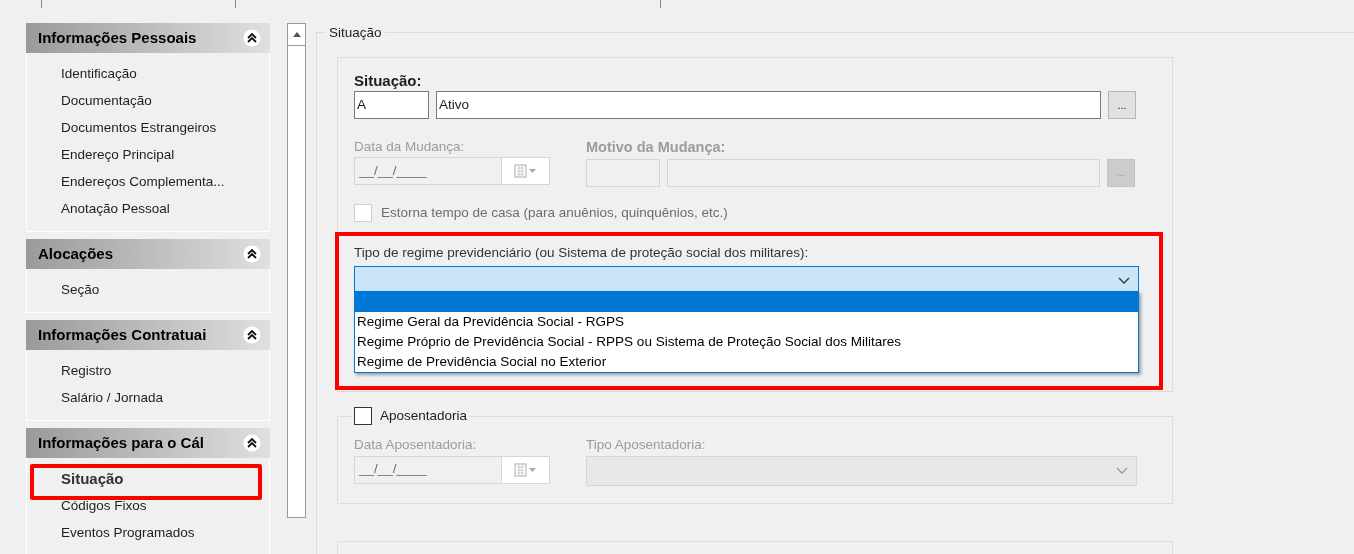 This screenshot has height=554, width=1354. I want to click on nav-item: Registro, so click(86, 371).